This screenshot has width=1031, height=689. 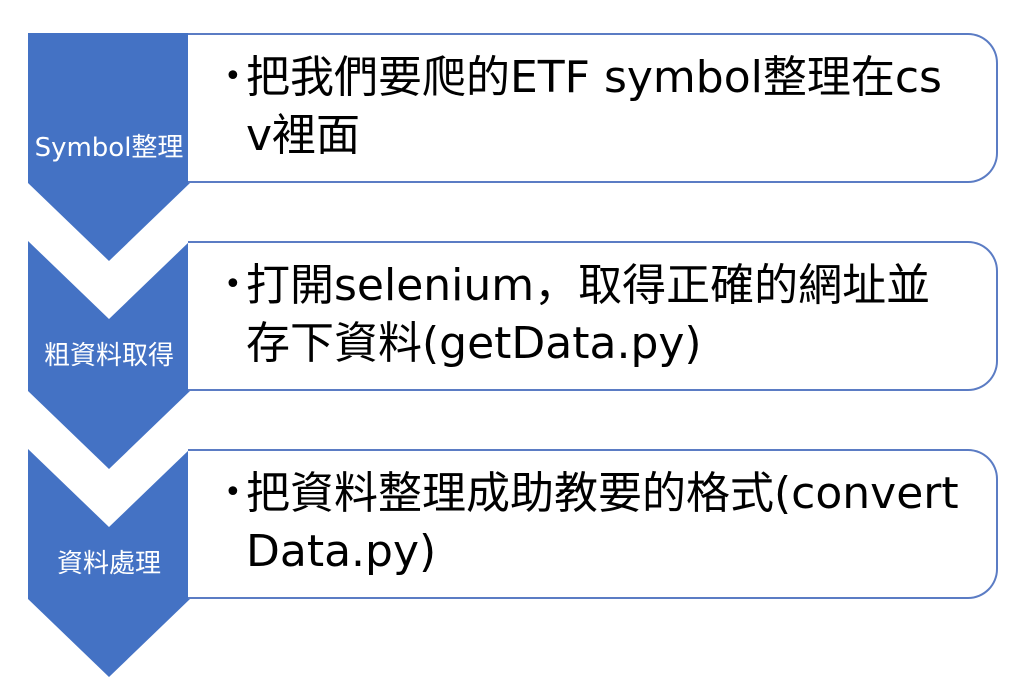 I want to click on step-1-text: 把我們要爬的ETF symbol整理在csv裡面, so click(x=594, y=106).